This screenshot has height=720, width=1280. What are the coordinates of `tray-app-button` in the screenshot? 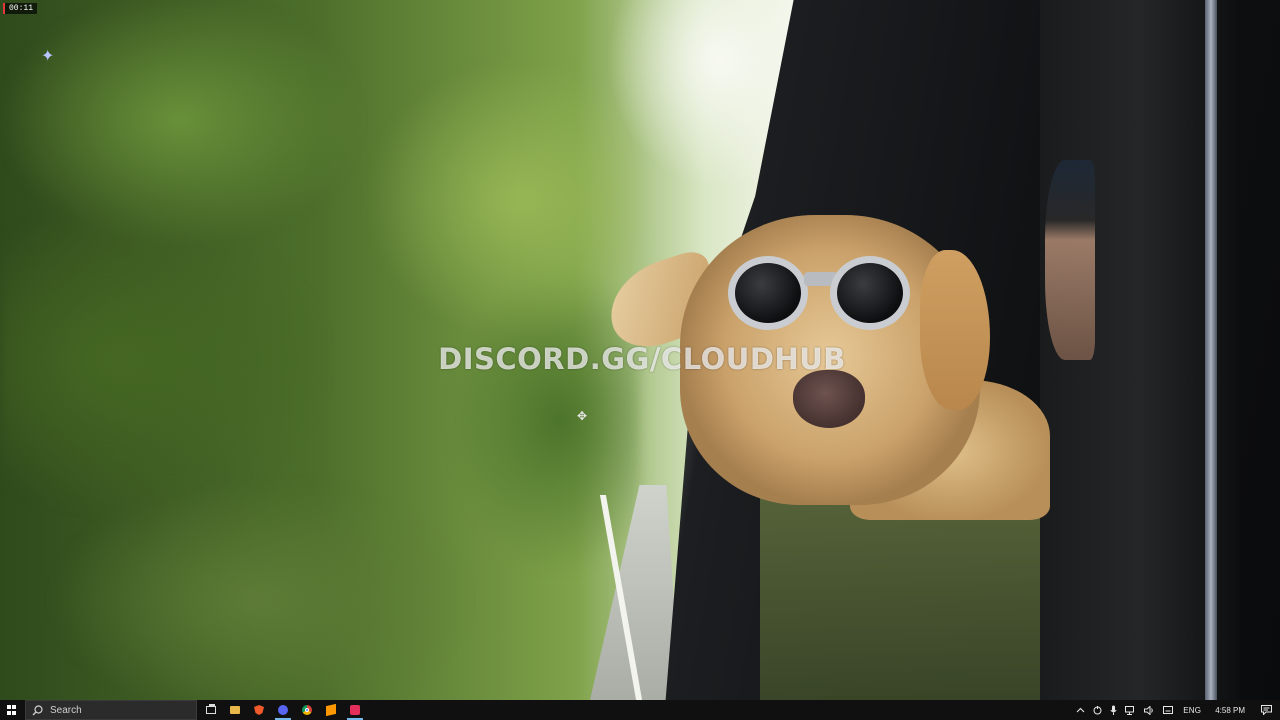 It's located at (1097, 710).